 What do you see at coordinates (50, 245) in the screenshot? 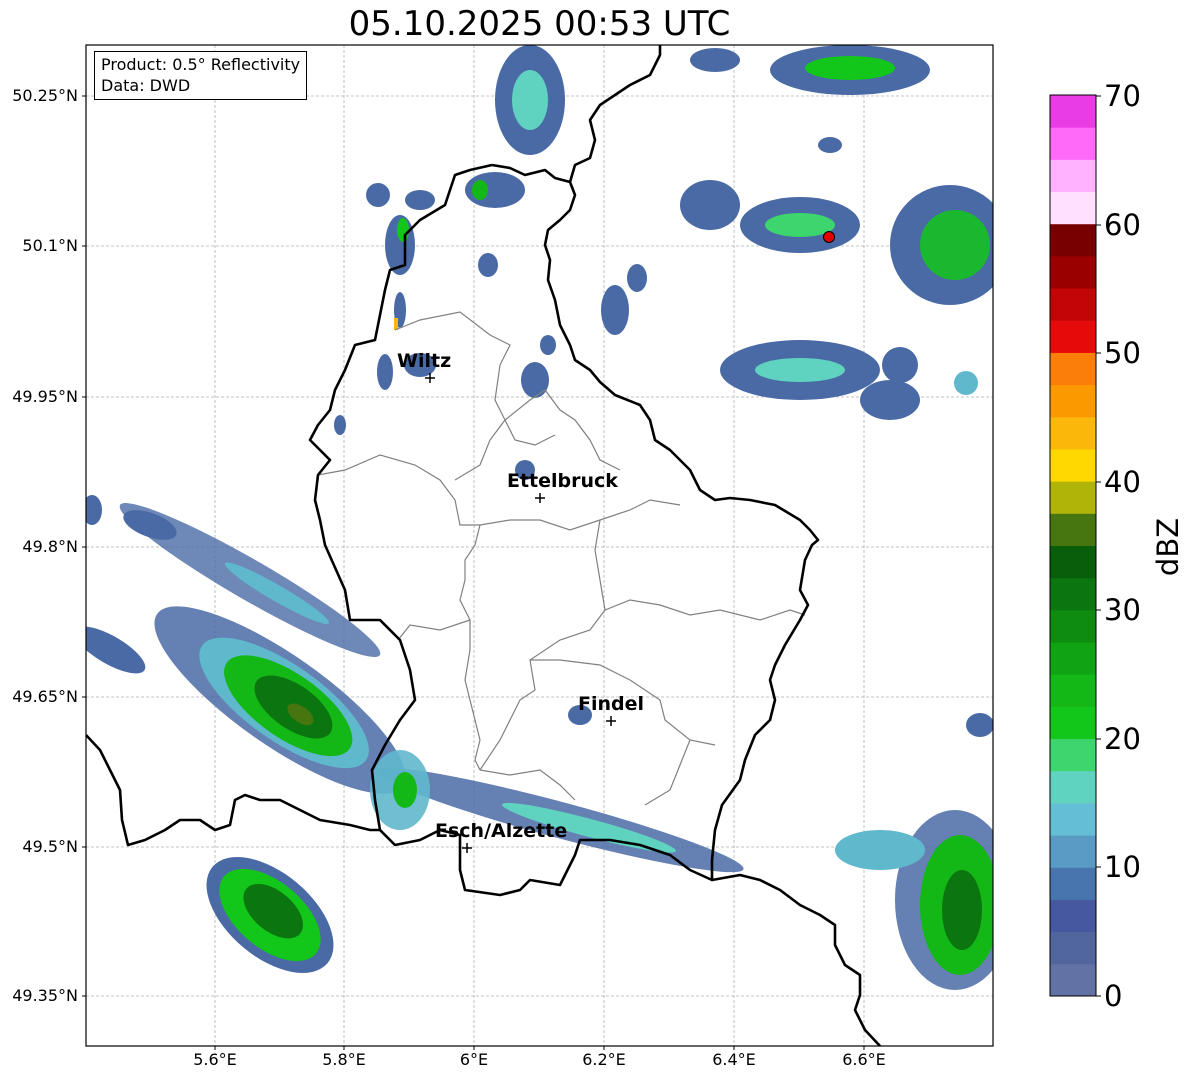
I see `lat-label: 50.1°N` at bounding box center [50, 245].